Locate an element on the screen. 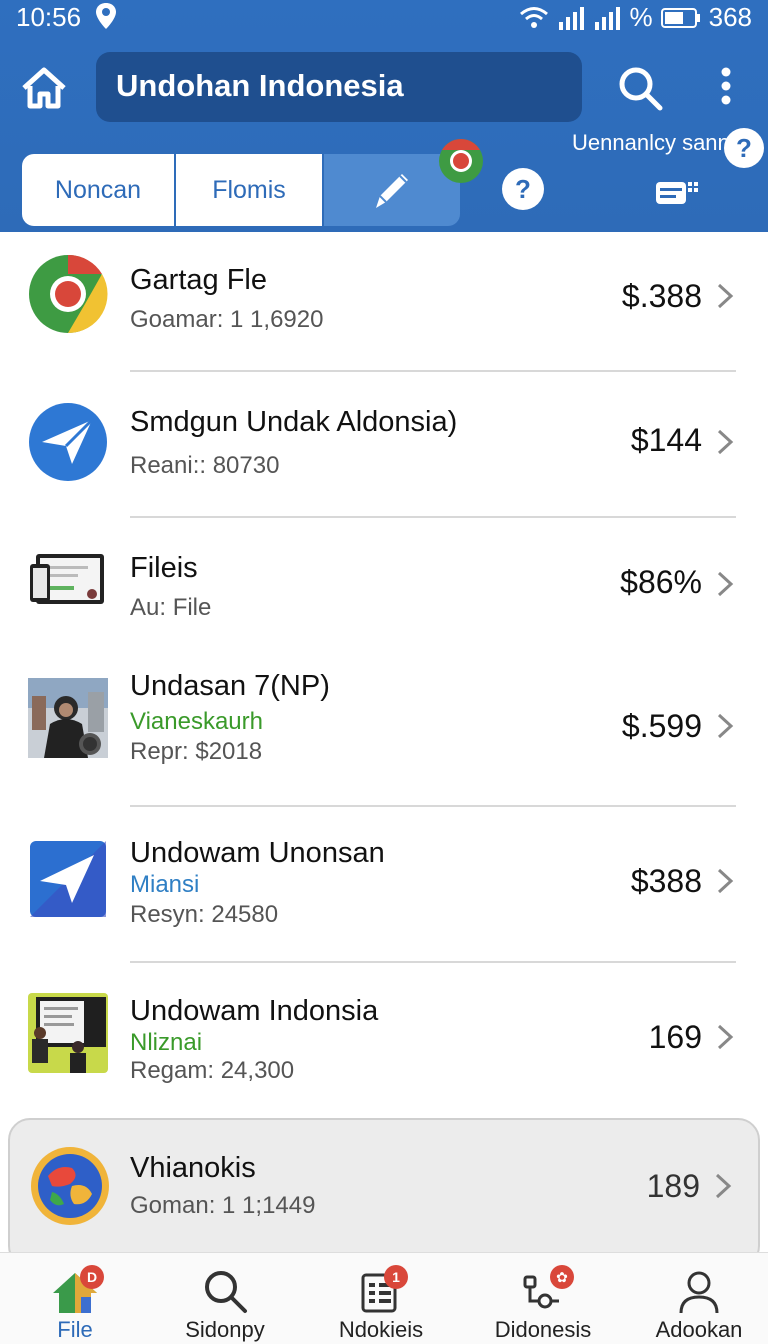 This screenshot has height=1344, width=768. item-meta: Regam: 24,300 is located at coordinates (212, 1070).